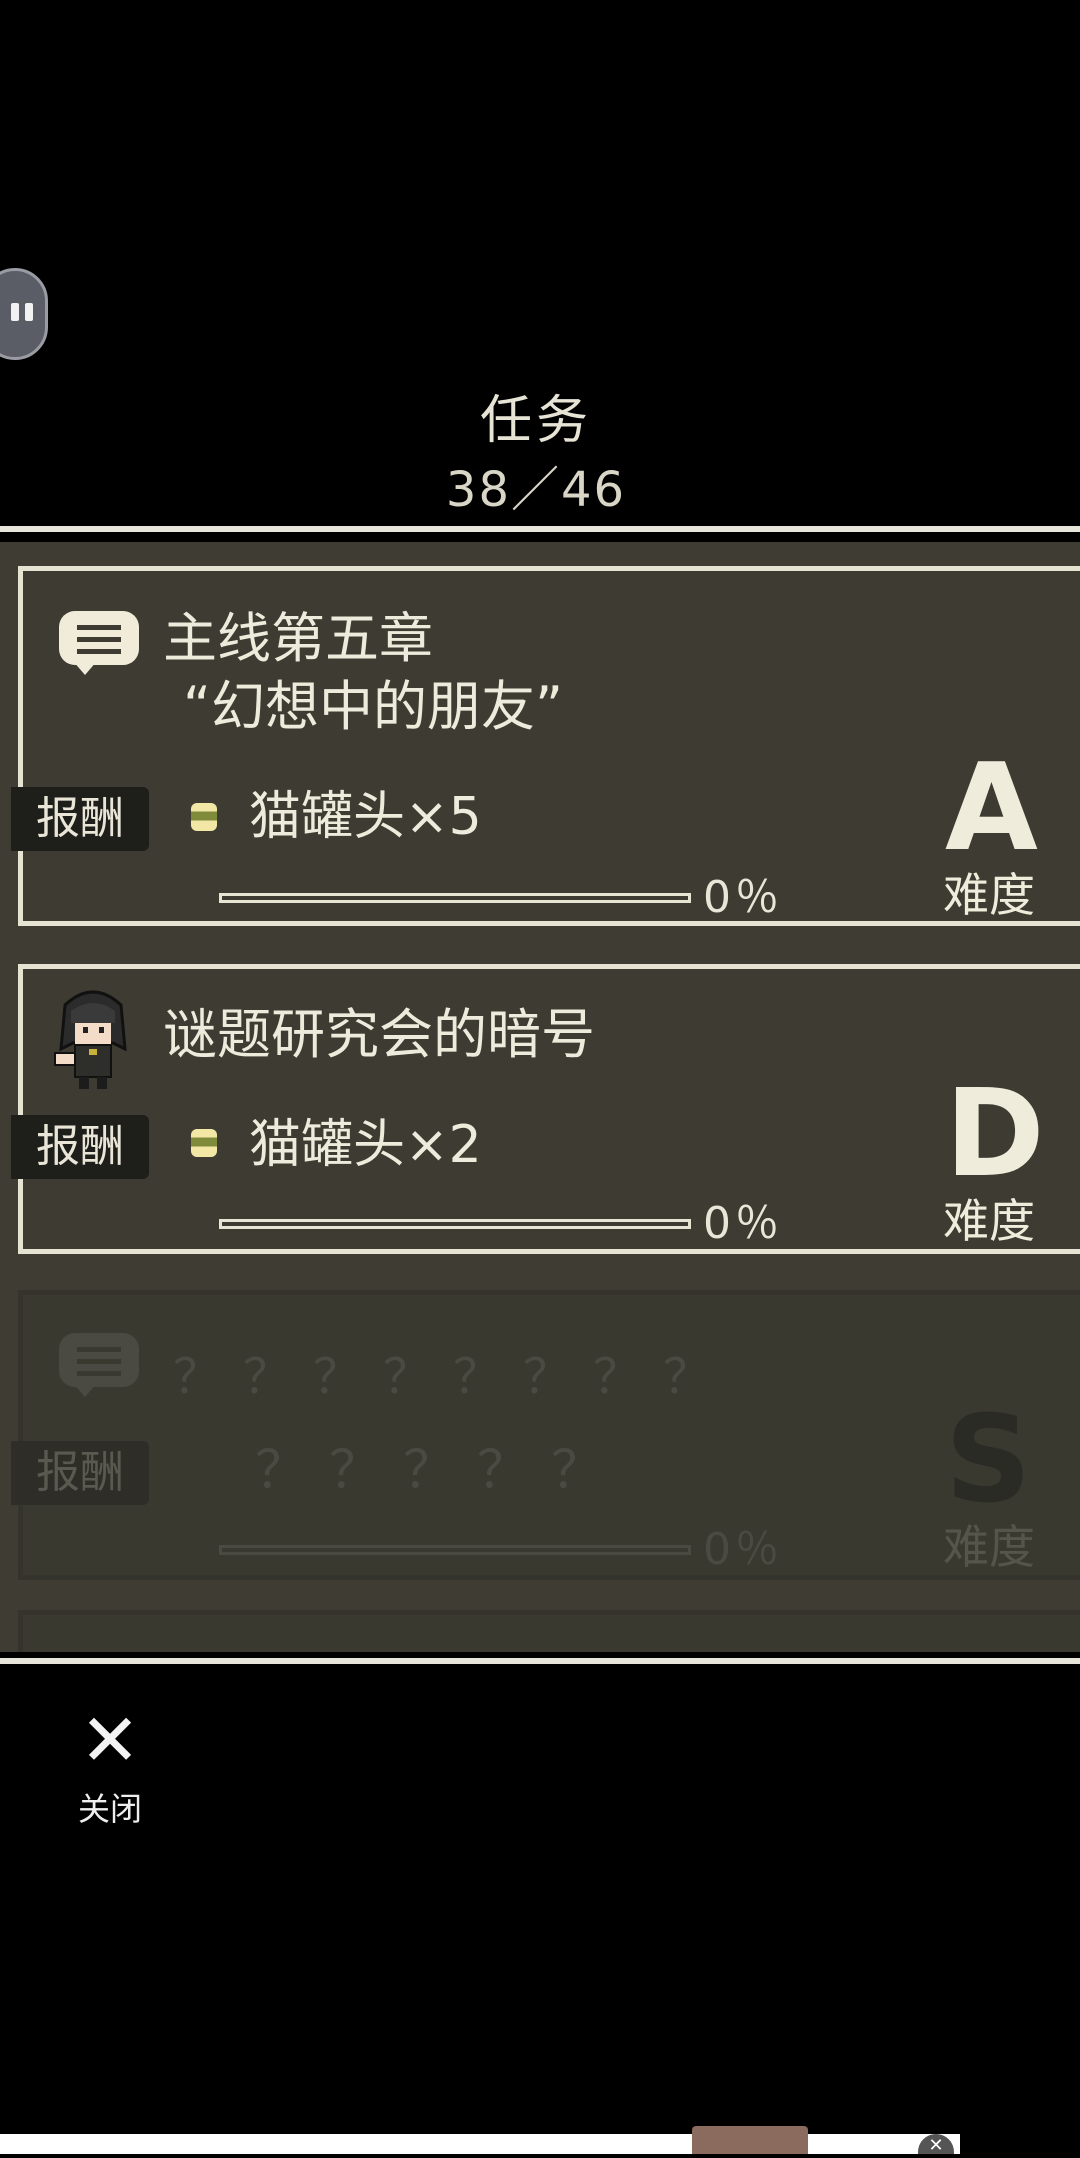 The width and height of the screenshot is (1080, 2158). What do you see at coordinates (549, 1631) in the screenshot?
I see `quest-card-partial` at bounding box center [549, 1631].